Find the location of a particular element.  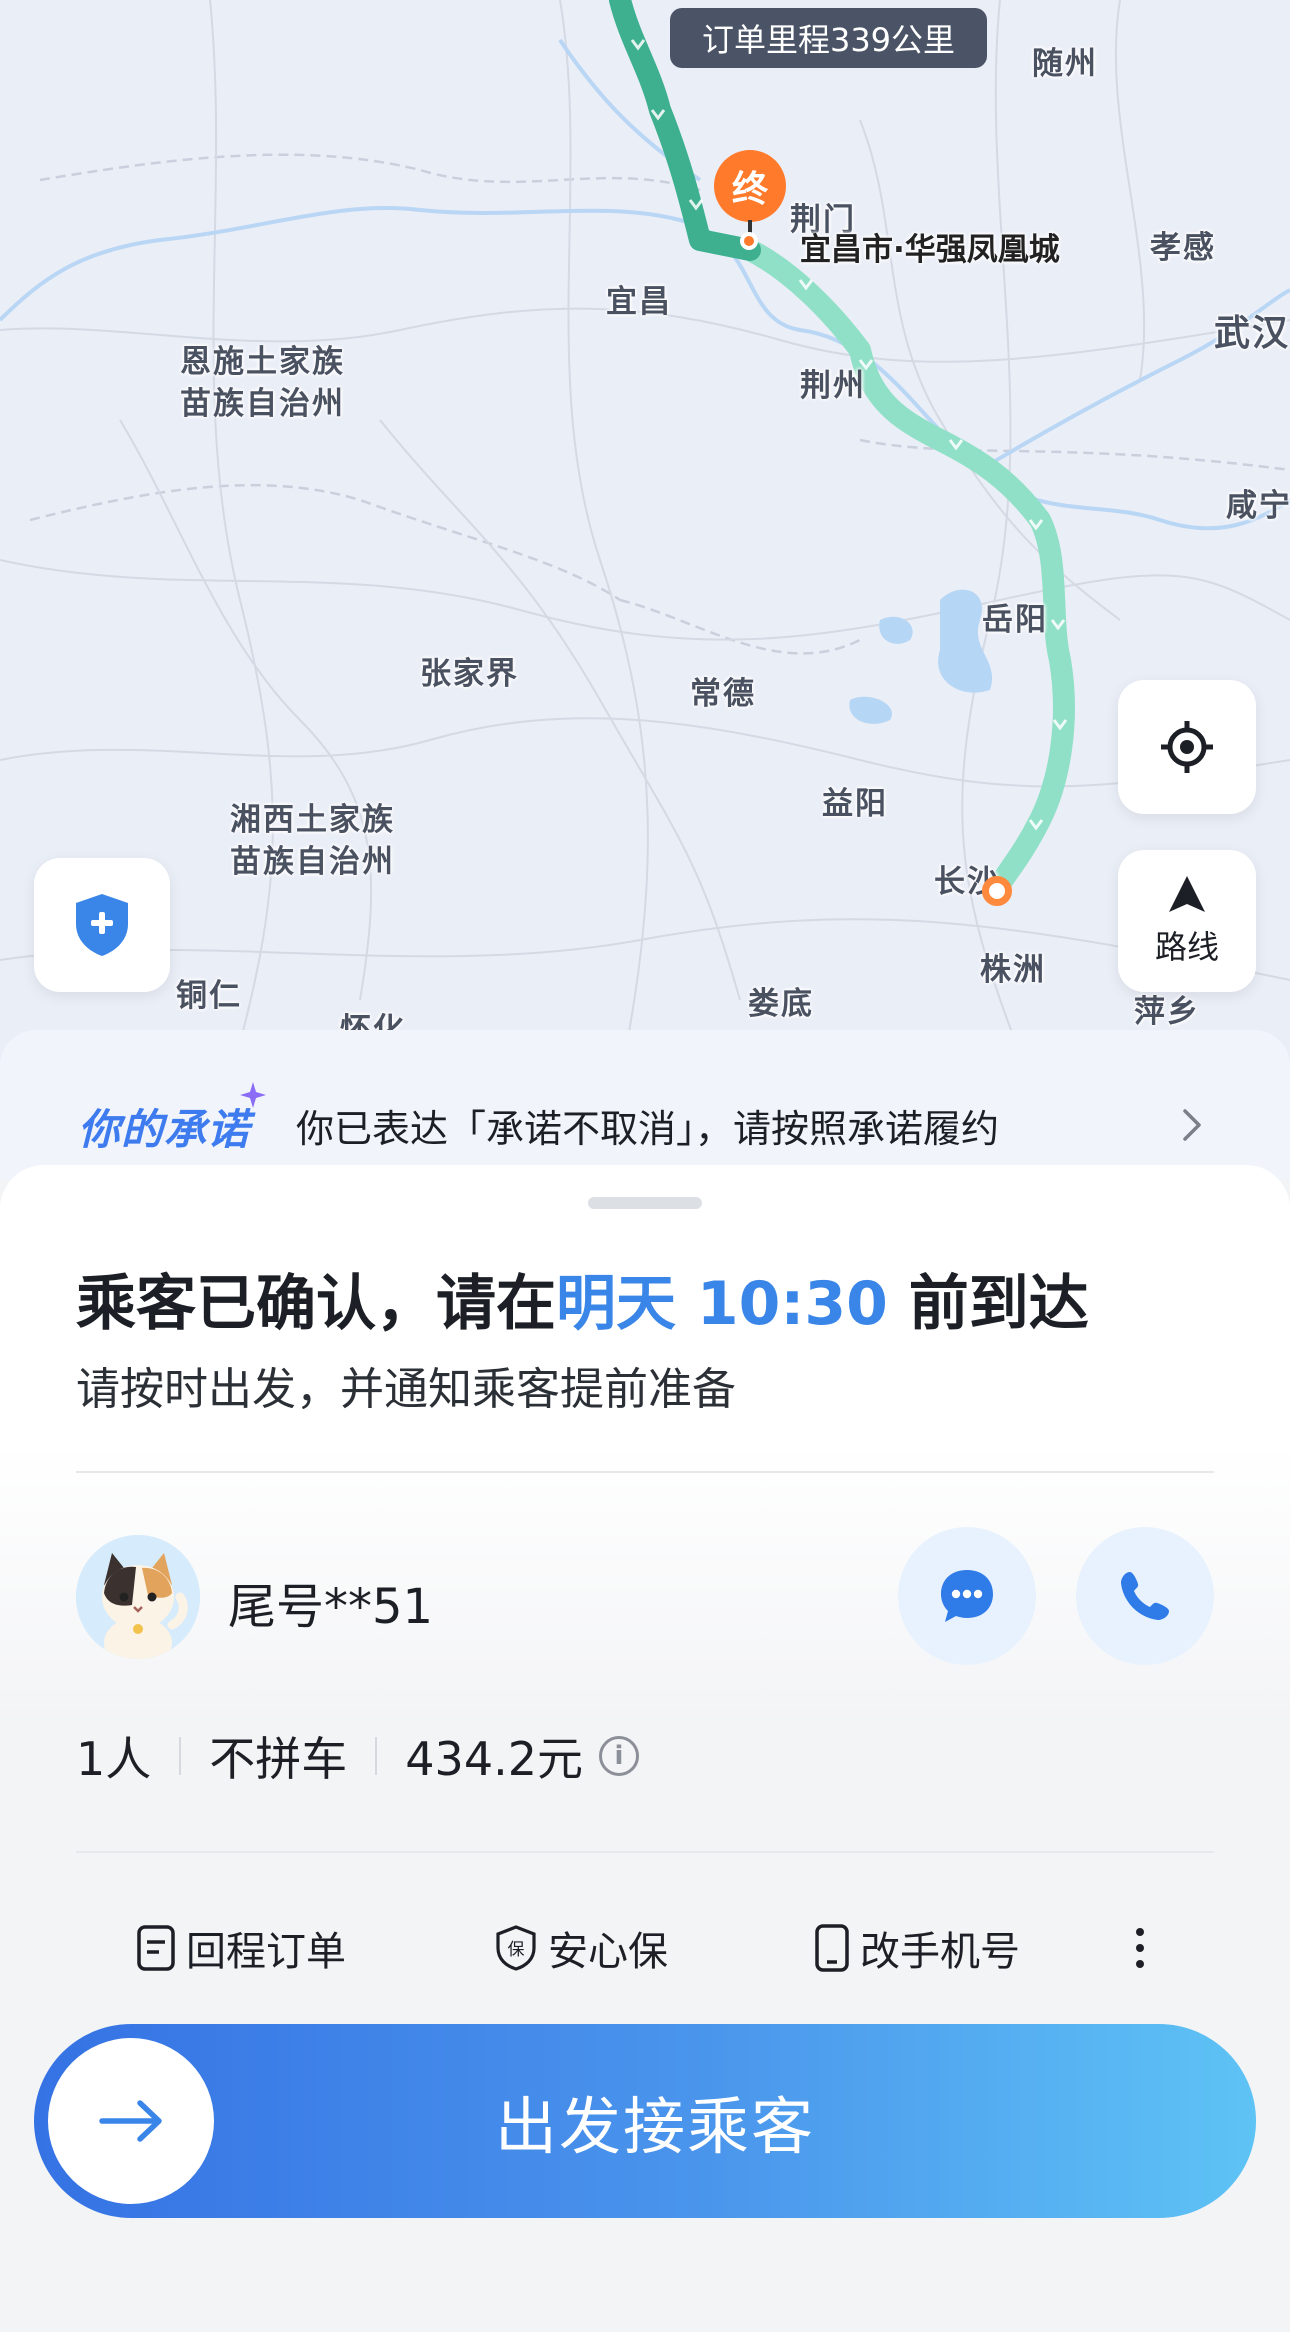

arrow-right-icon is located at coordinates (130, 2121).